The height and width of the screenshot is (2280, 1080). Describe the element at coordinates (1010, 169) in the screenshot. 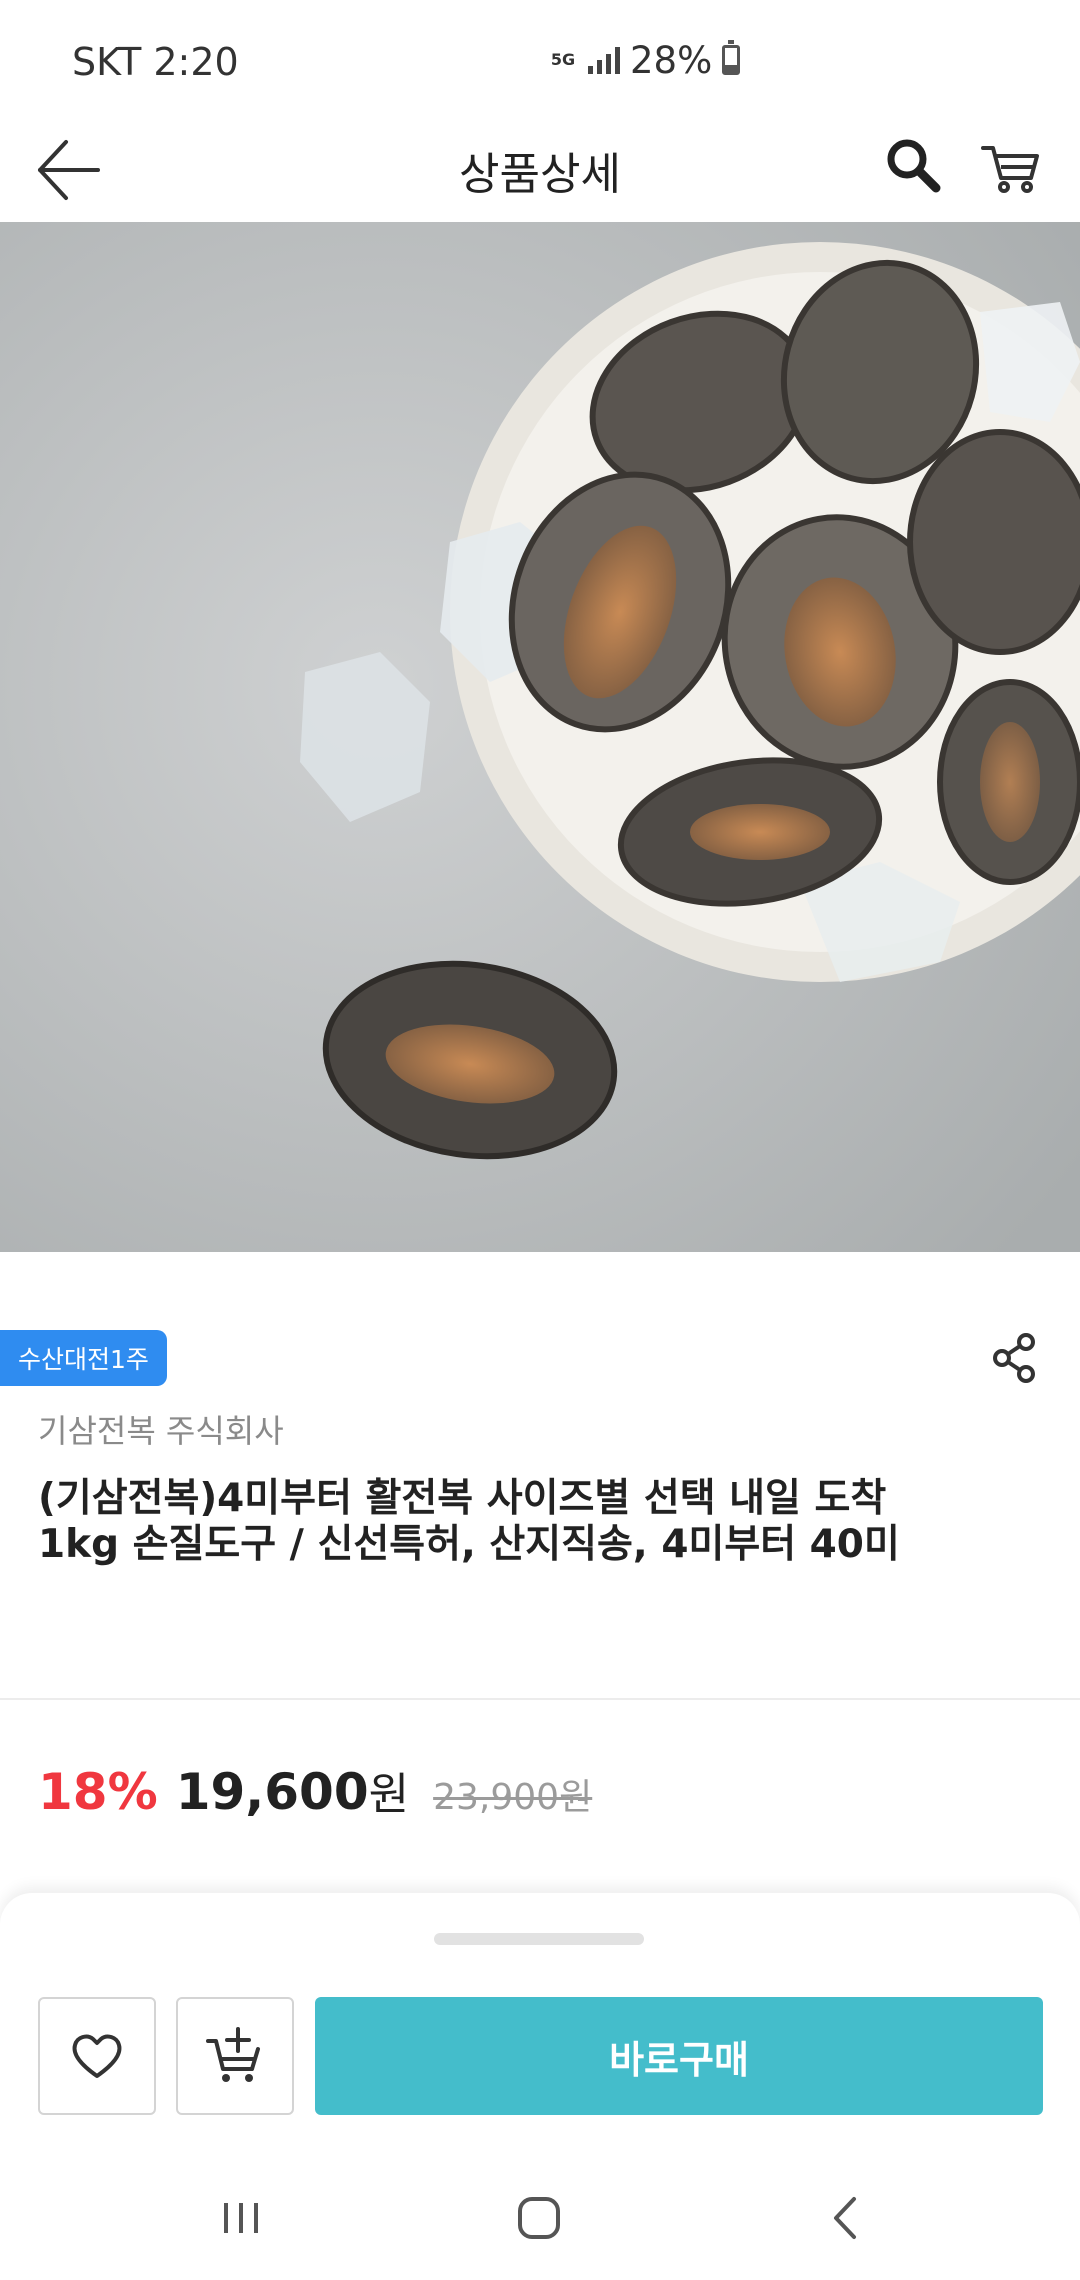

I see `cart-icon` at that location.